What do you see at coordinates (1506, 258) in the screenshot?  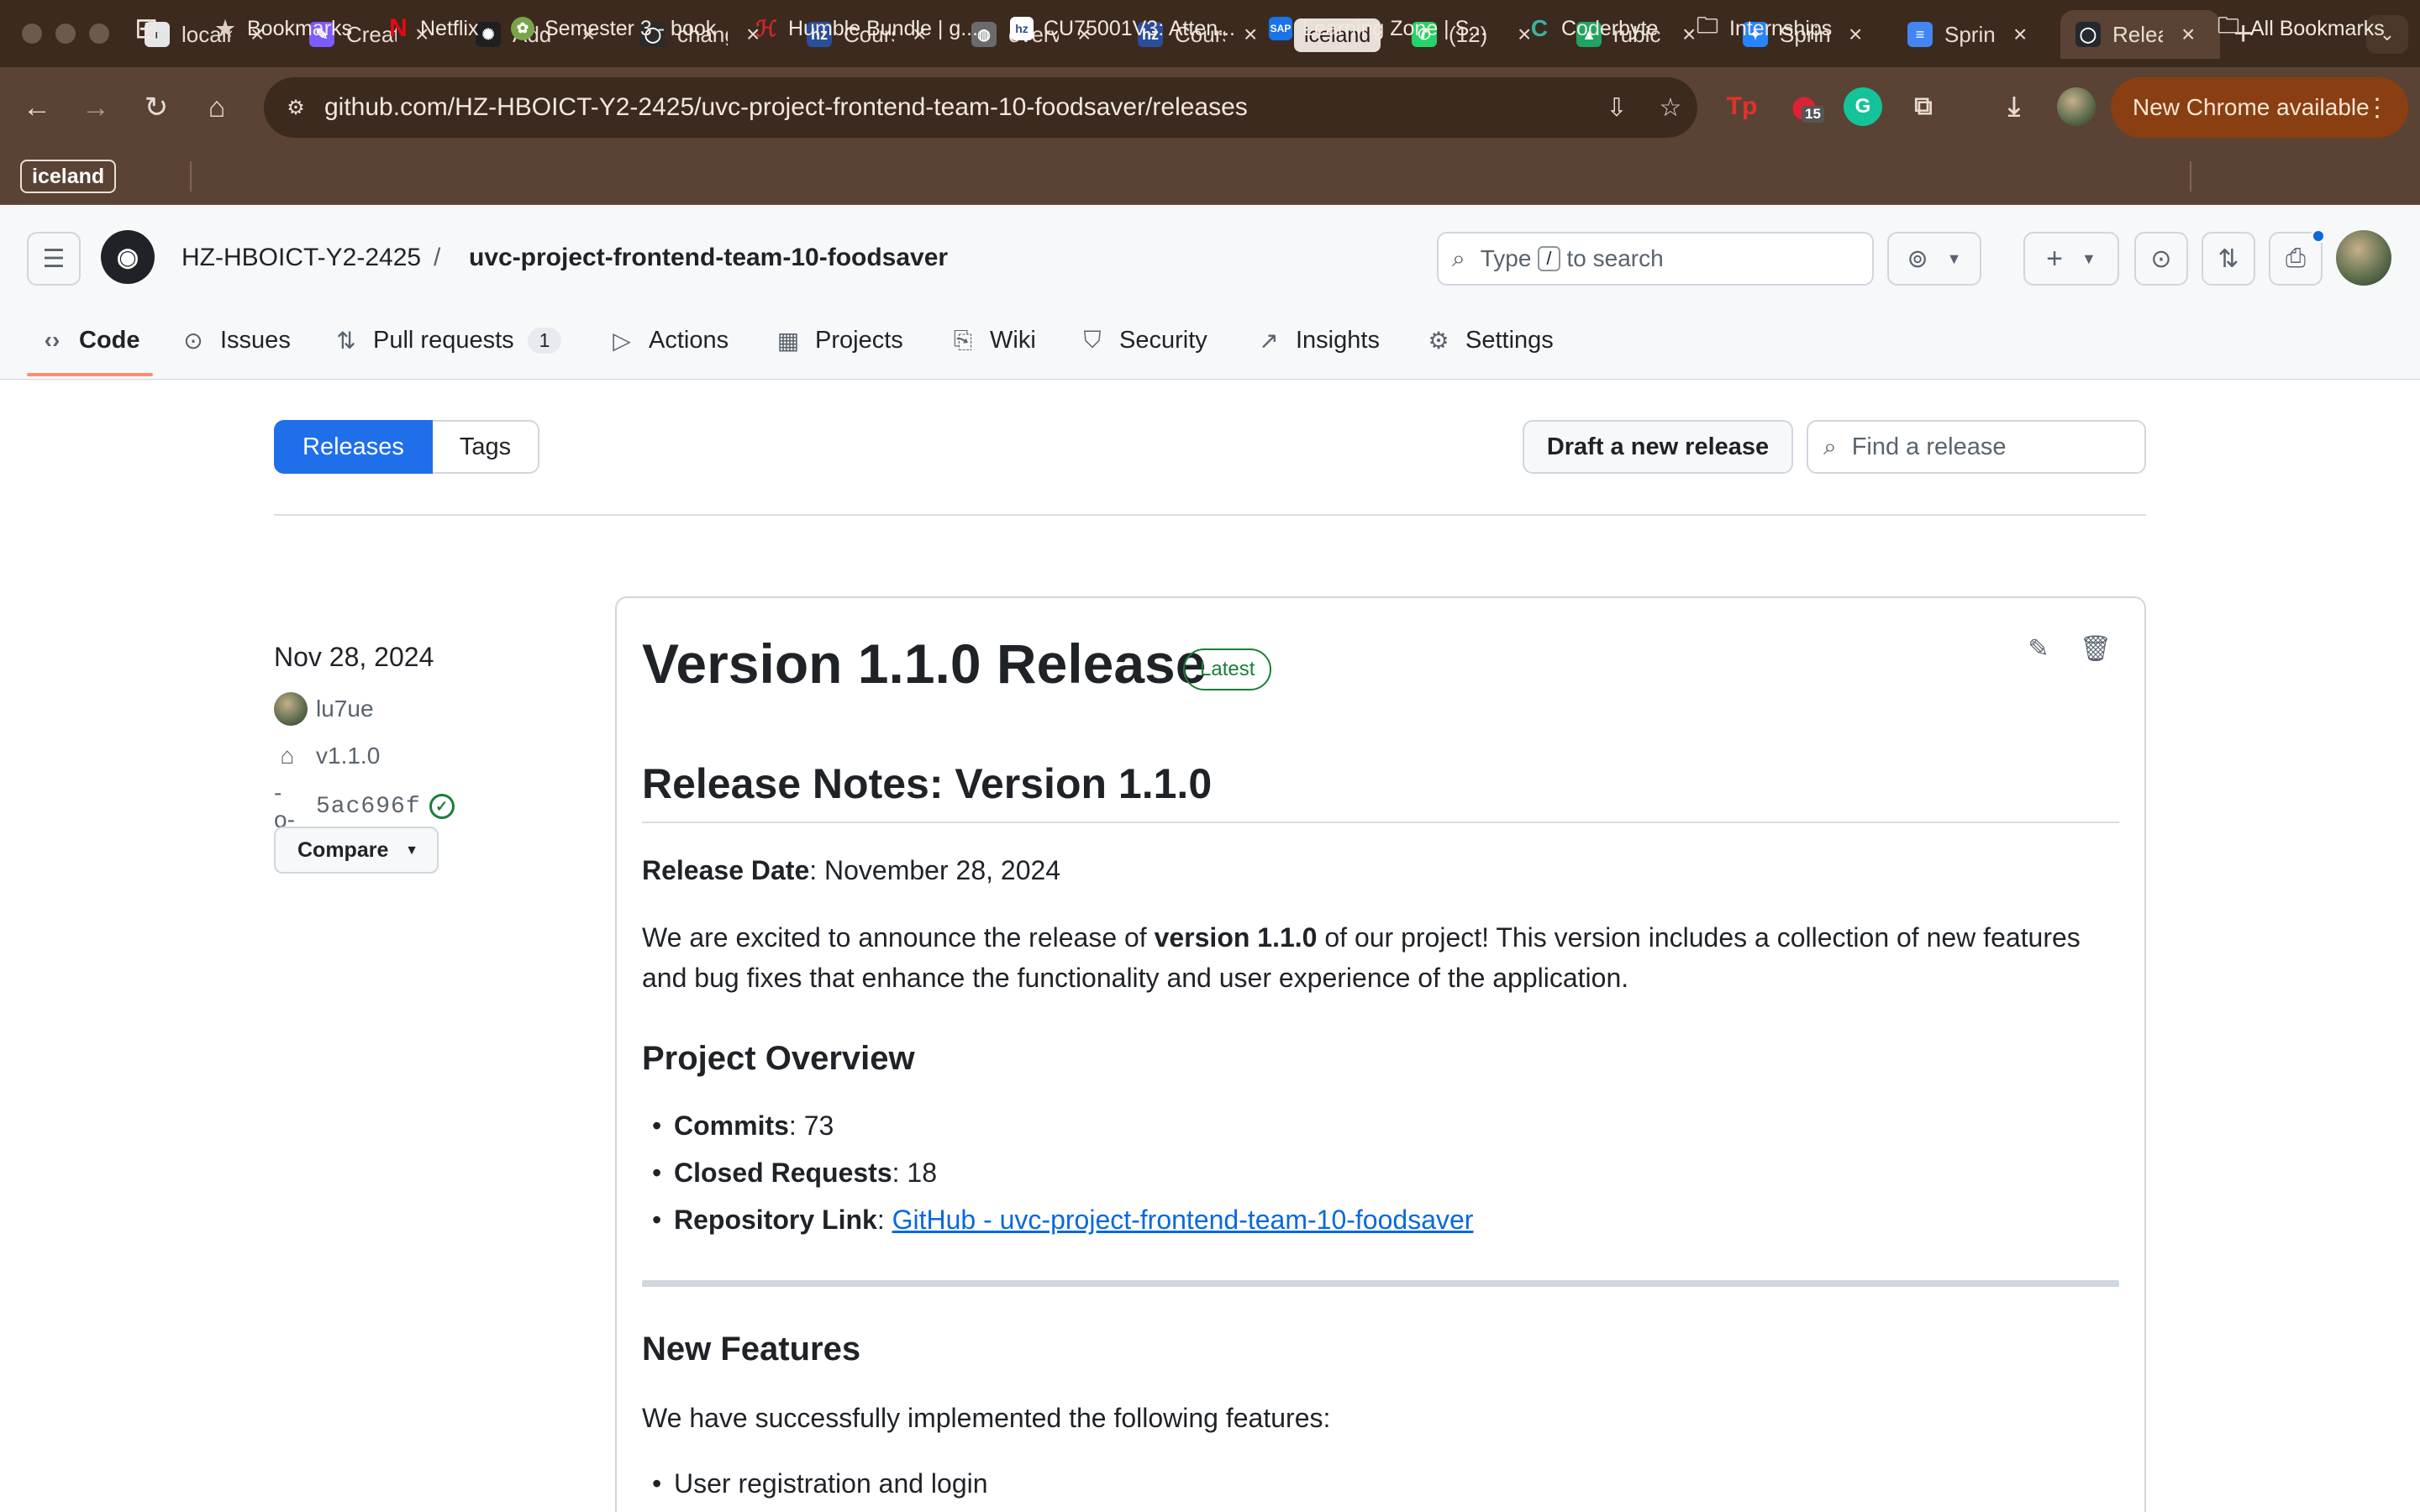 I see `search-placeholder-prefix: Type` at bounding box center [1506, 258].